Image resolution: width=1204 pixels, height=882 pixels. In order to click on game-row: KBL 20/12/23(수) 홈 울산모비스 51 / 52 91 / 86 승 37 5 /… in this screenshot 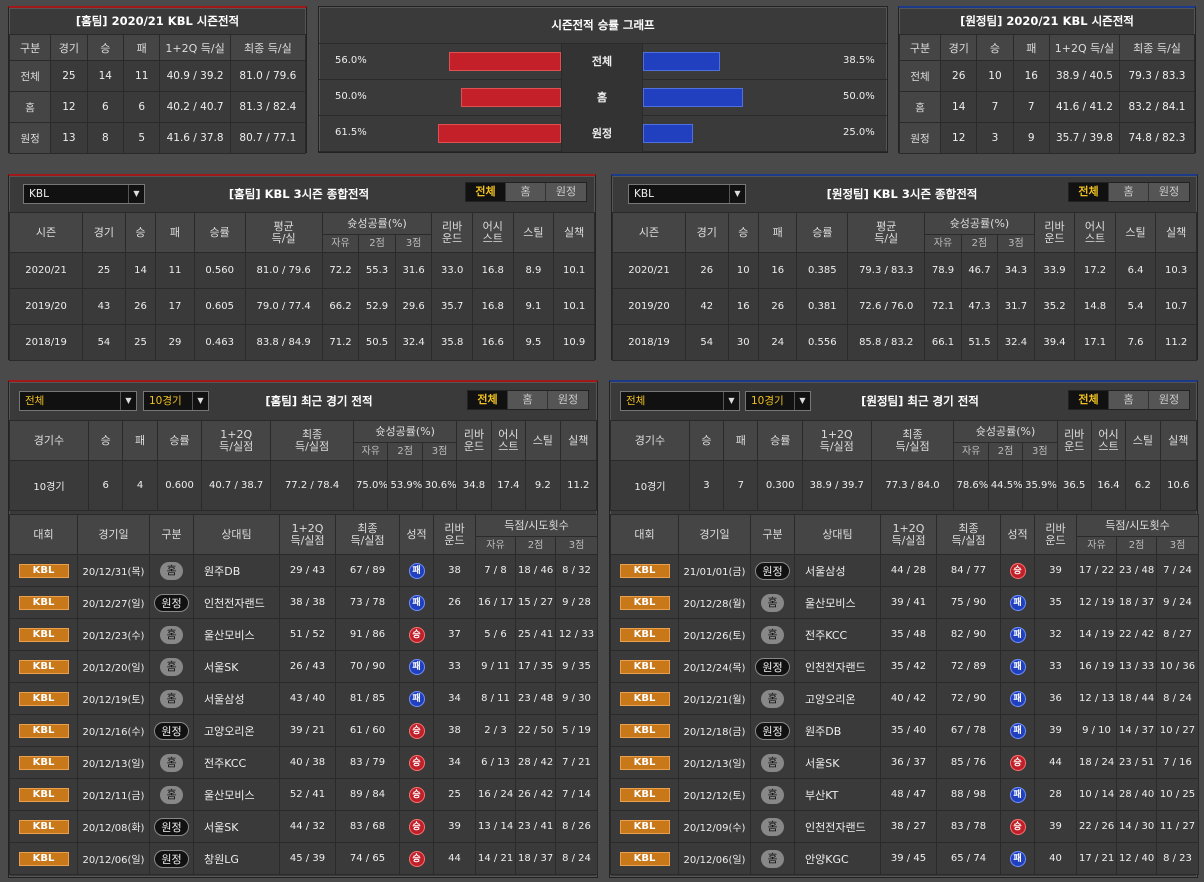, I will do `click(304, 634)`.